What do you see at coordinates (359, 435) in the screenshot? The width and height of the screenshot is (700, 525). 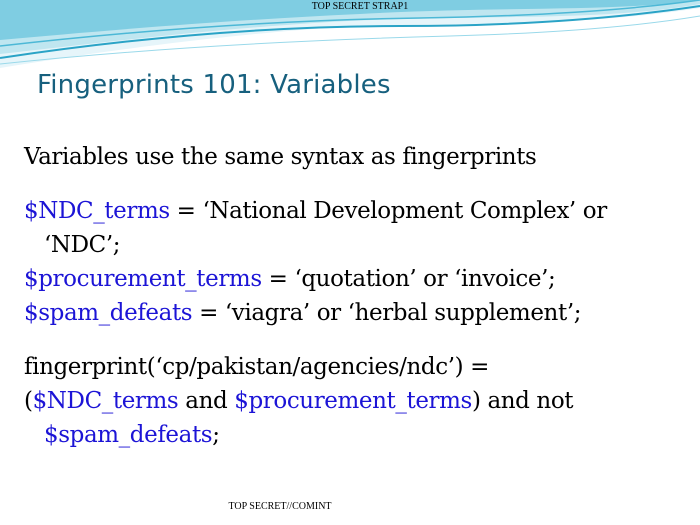 I see `fingerprint-expression-cont: $spam_defeats;` at bounding box center [359, 435].